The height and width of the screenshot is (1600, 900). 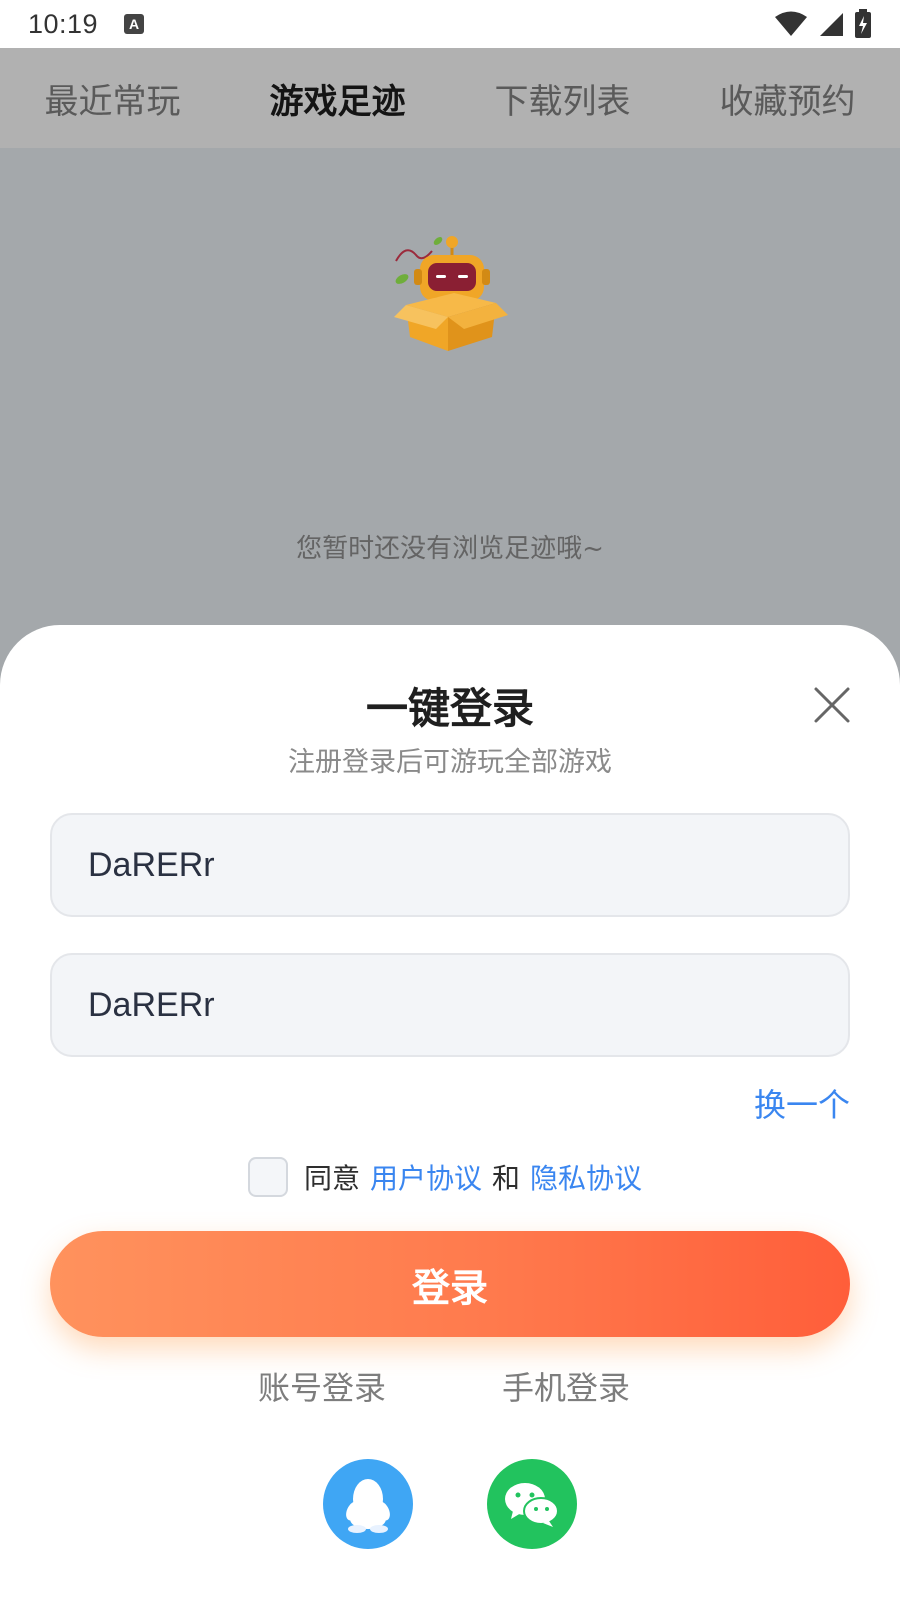 What do you see at coordinates (337, 98) in the screenshot?
I see `tab-game-history: 游戏足迹` at bounding box center [337, 98].